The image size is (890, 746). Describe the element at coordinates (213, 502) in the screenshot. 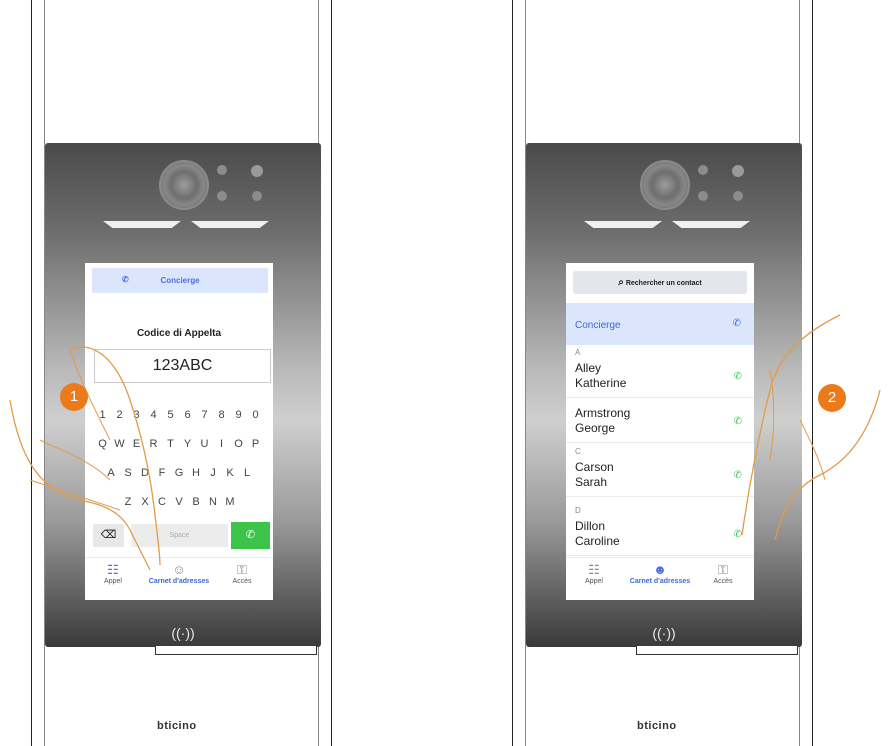

I see `keyboard-key: N` at that location.